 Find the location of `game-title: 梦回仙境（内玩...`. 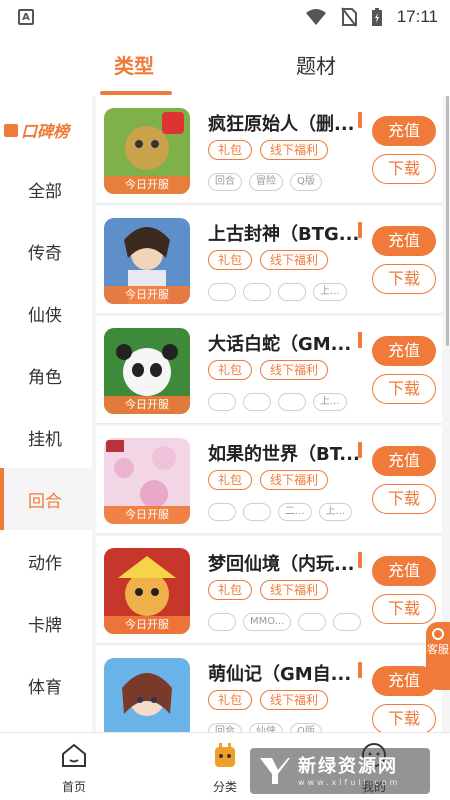

game-title: 梦回仙境（内玩... is located at coordinates (281, 563).